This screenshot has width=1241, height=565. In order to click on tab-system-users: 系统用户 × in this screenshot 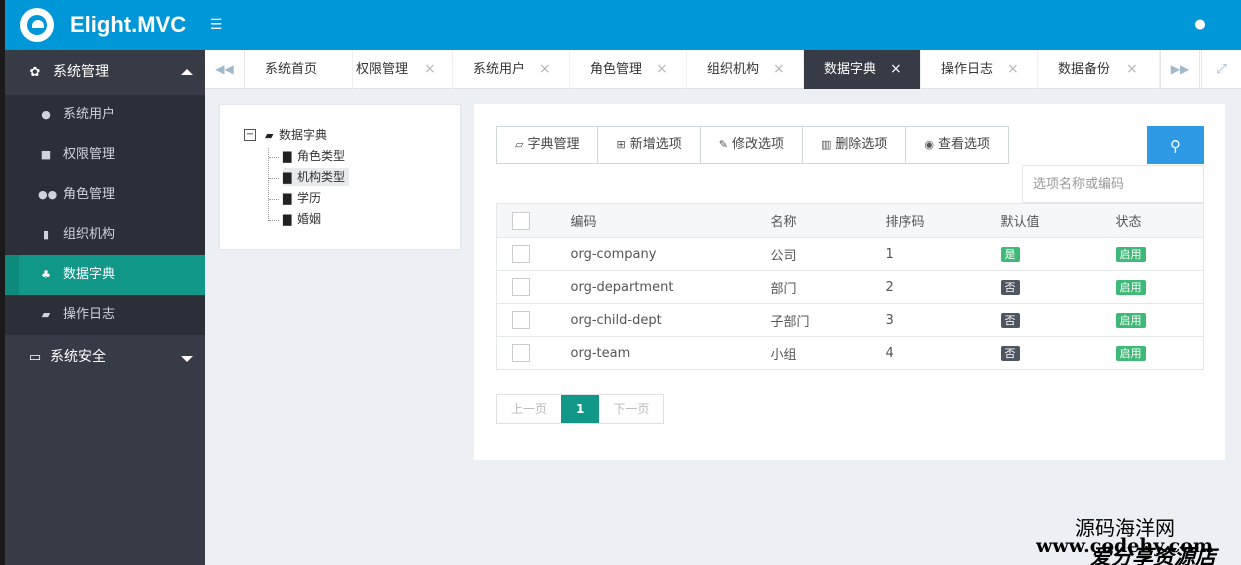, I will do `click(511, 69)`.